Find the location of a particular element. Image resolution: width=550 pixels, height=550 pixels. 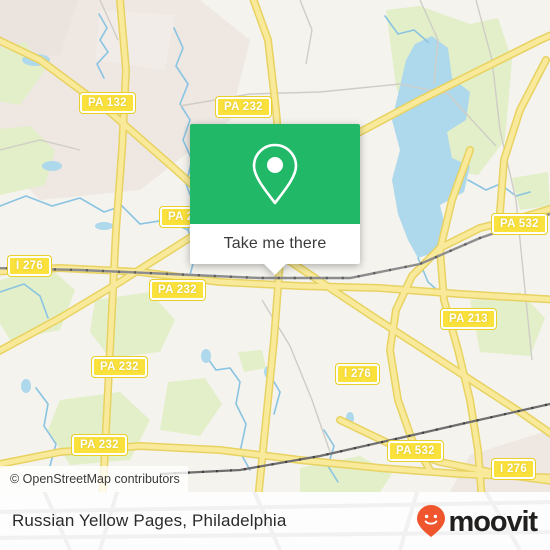

take-me-there-label: Take me there is located at coordinates (275, 243).